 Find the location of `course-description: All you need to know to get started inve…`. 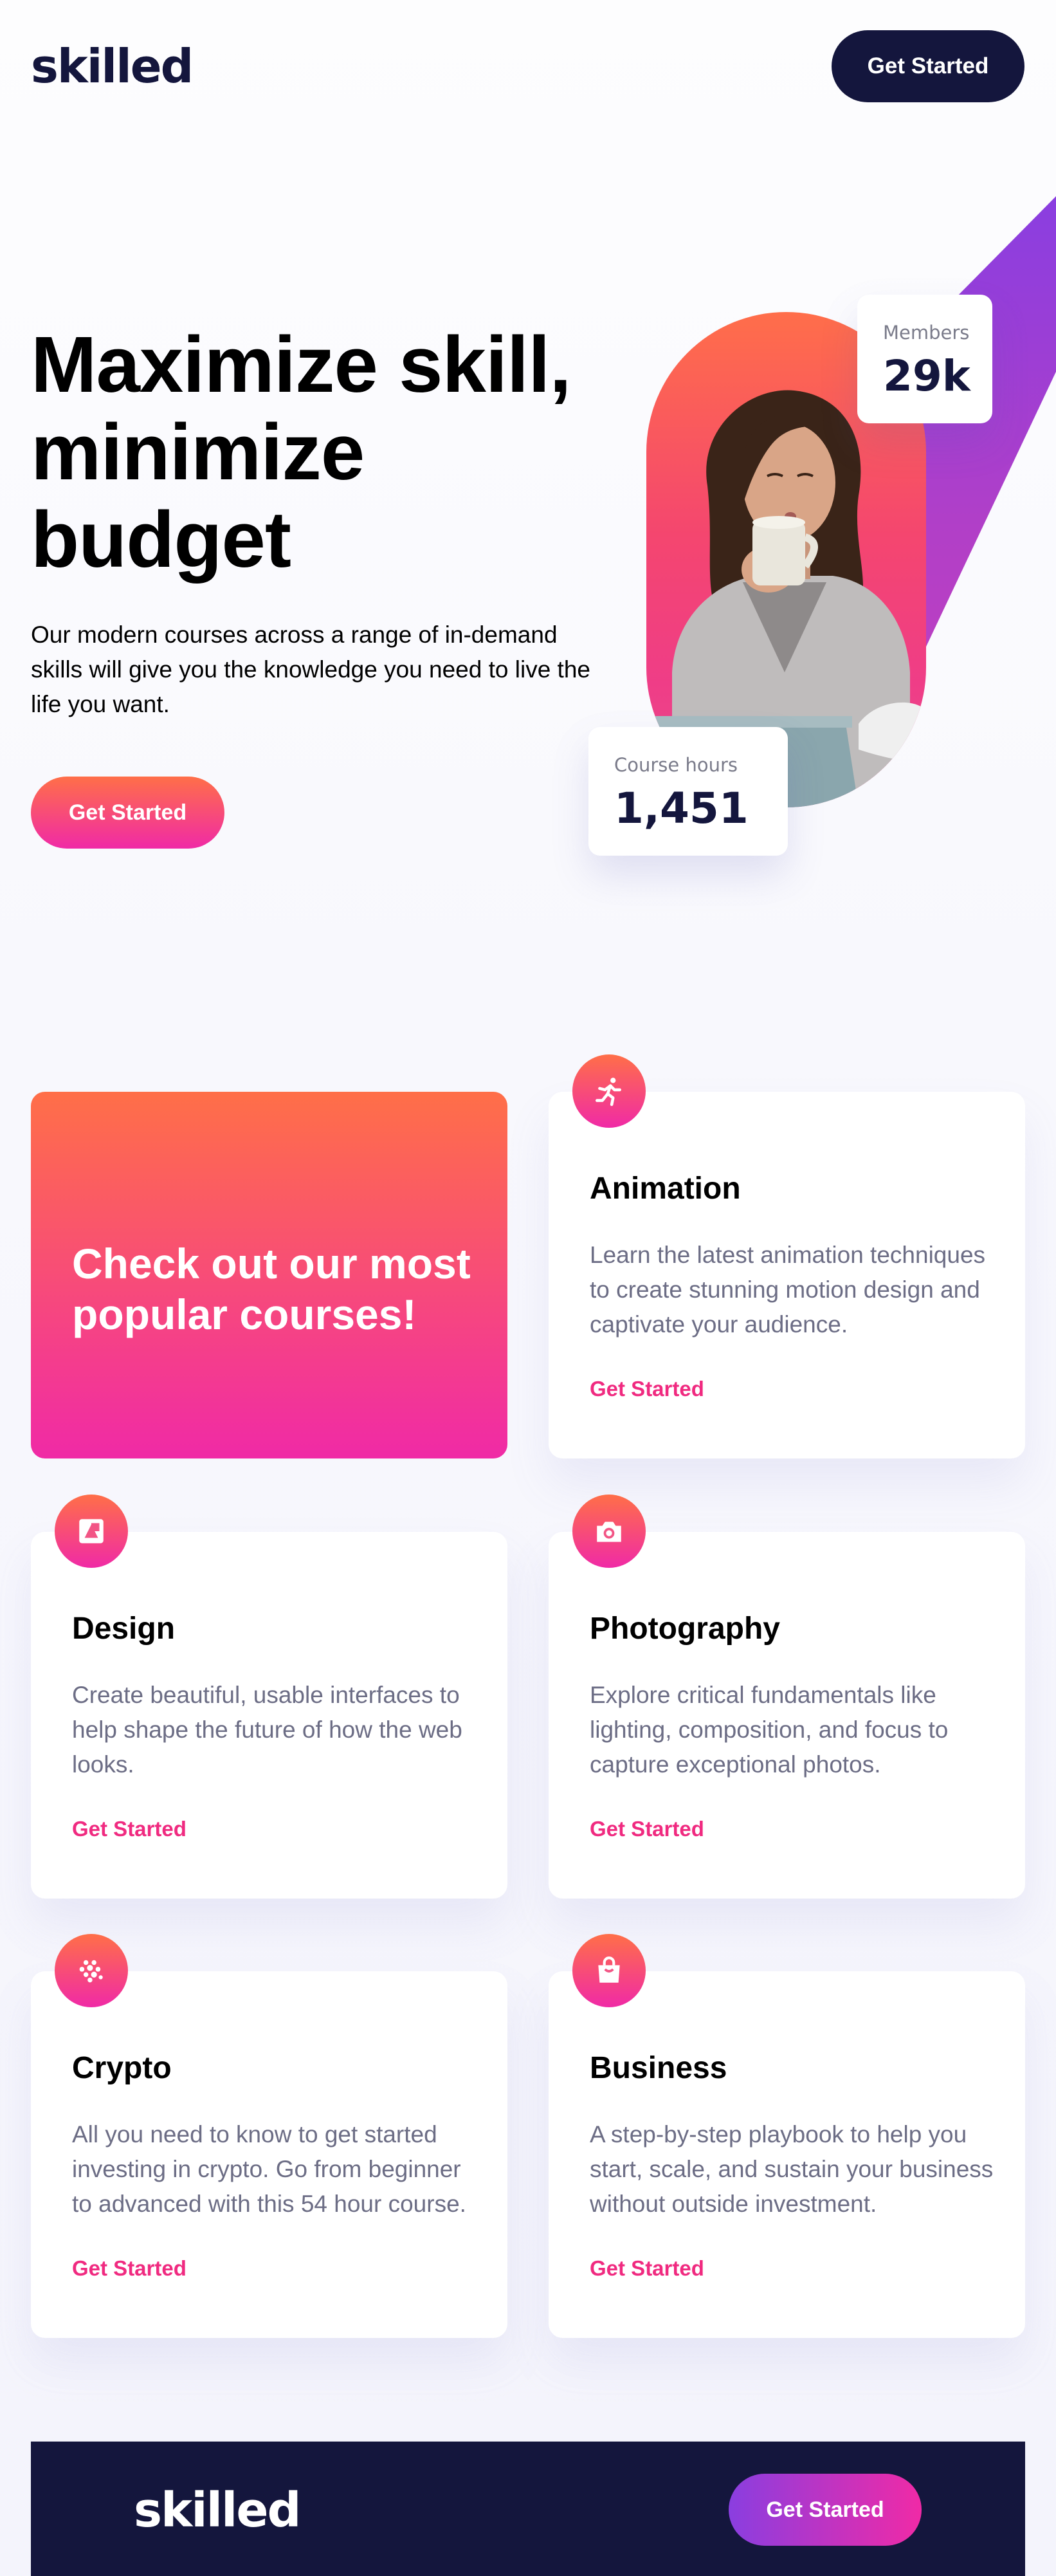

course-description: All you need to know to get started inve… is located at coordinates (269, 2169).